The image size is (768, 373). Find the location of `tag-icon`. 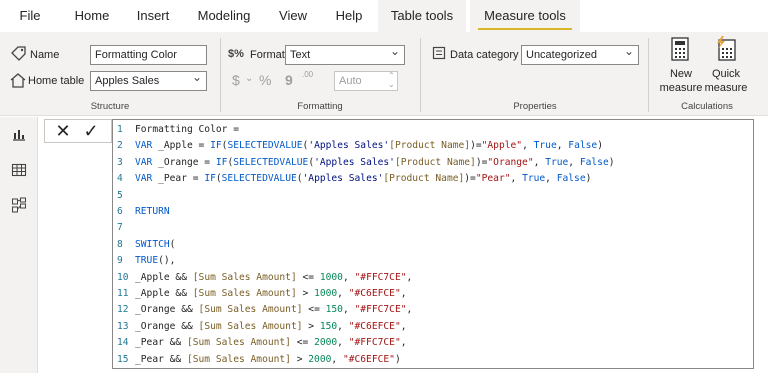

tag-icon is located at coordinates (18, 53).